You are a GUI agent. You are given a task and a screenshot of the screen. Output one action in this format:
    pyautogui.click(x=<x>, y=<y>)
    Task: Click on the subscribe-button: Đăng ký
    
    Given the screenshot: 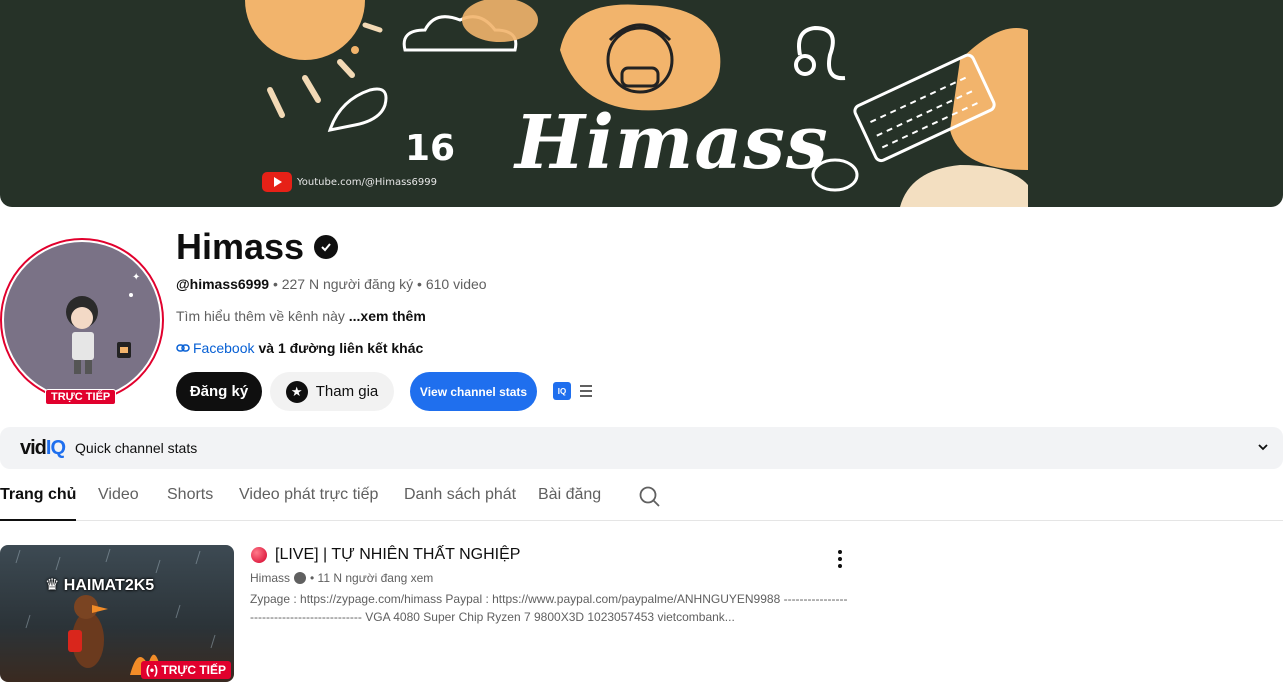 What is the action you would take?
    pyautogui.click(x=219, y=391)
    